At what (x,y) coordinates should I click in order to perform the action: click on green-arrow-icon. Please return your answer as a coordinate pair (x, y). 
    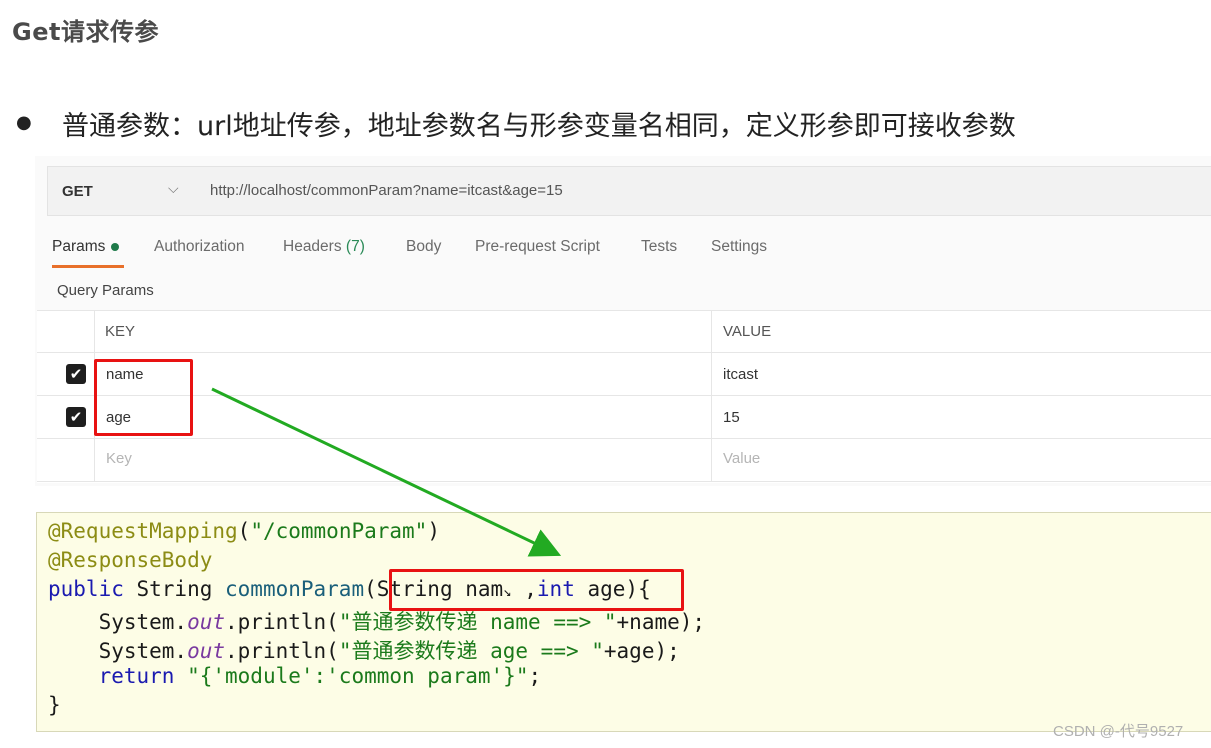
    Looking at the image, I should click on (386, 472).